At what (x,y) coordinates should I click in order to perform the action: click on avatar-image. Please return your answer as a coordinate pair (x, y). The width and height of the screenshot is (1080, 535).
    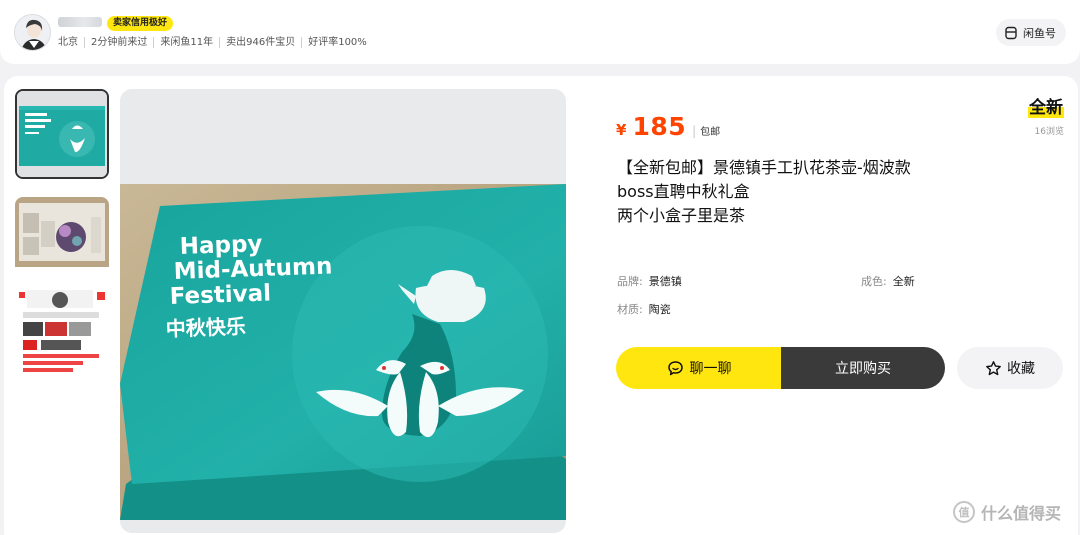
    Looking at the image, I should click on (32, 32).